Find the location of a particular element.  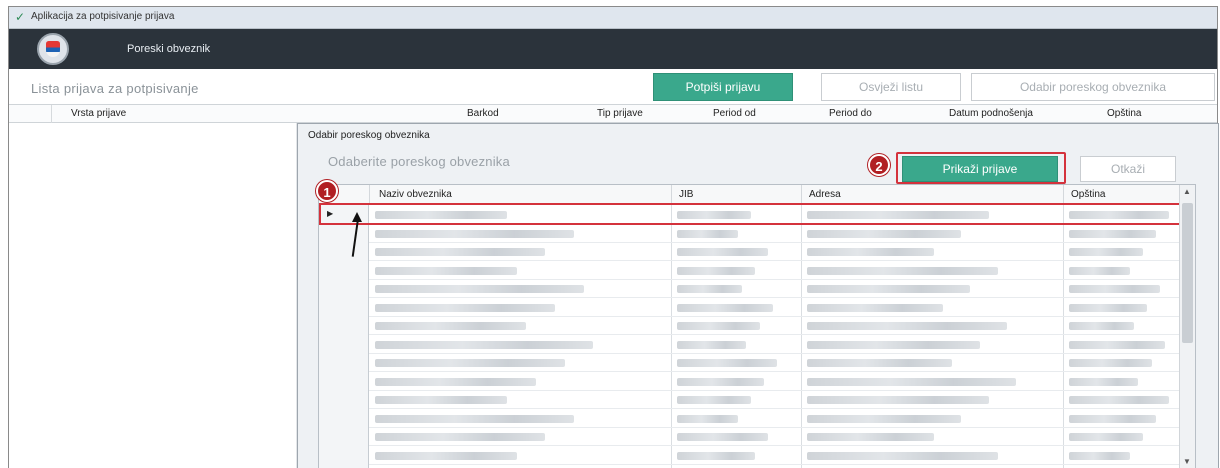

highlight-show-button is located at coordinates (981, 168).